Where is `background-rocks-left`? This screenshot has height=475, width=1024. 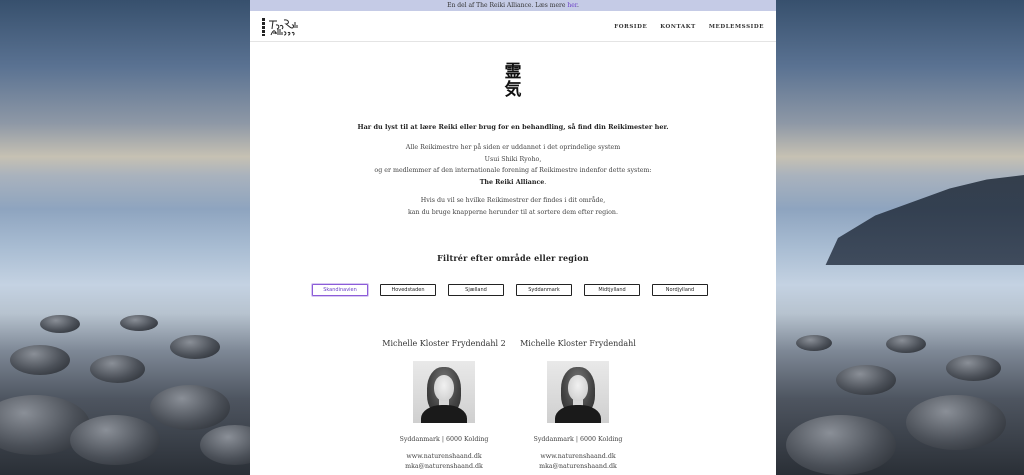 background-rocks-left is located at coordinates (135, 375).